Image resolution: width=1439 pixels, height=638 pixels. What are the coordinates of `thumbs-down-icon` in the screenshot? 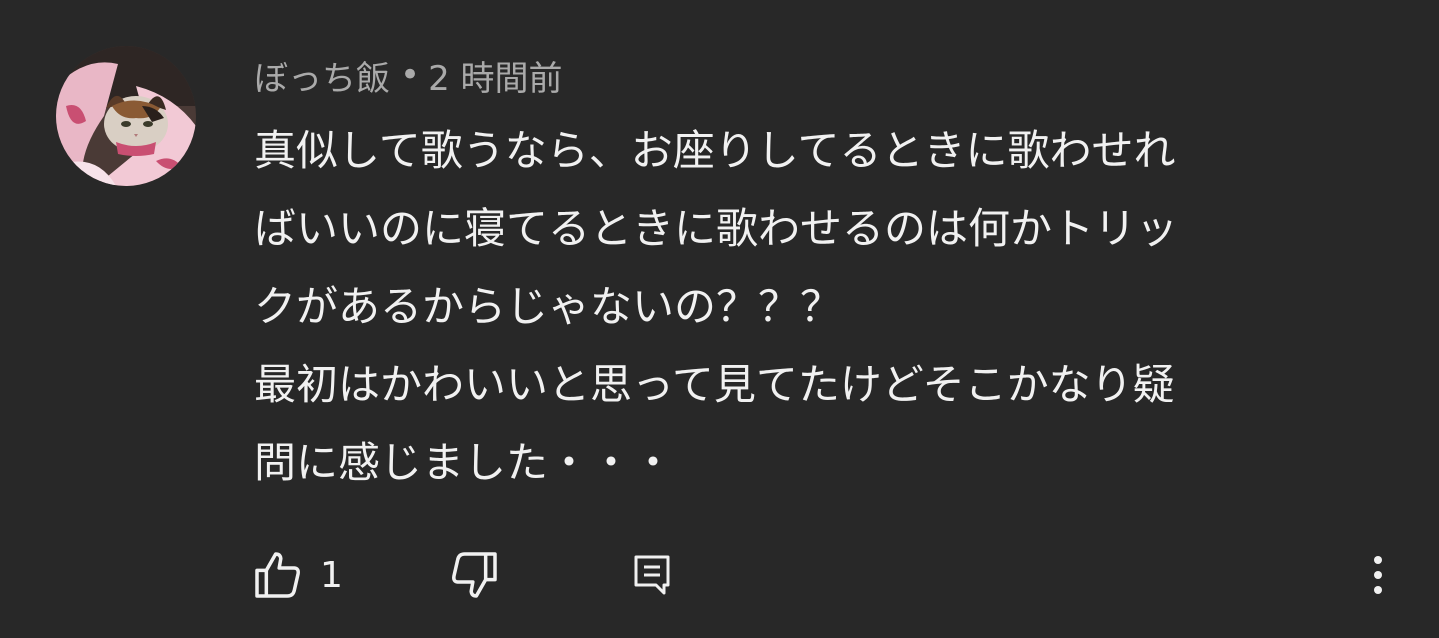 It's located at (474, 575).